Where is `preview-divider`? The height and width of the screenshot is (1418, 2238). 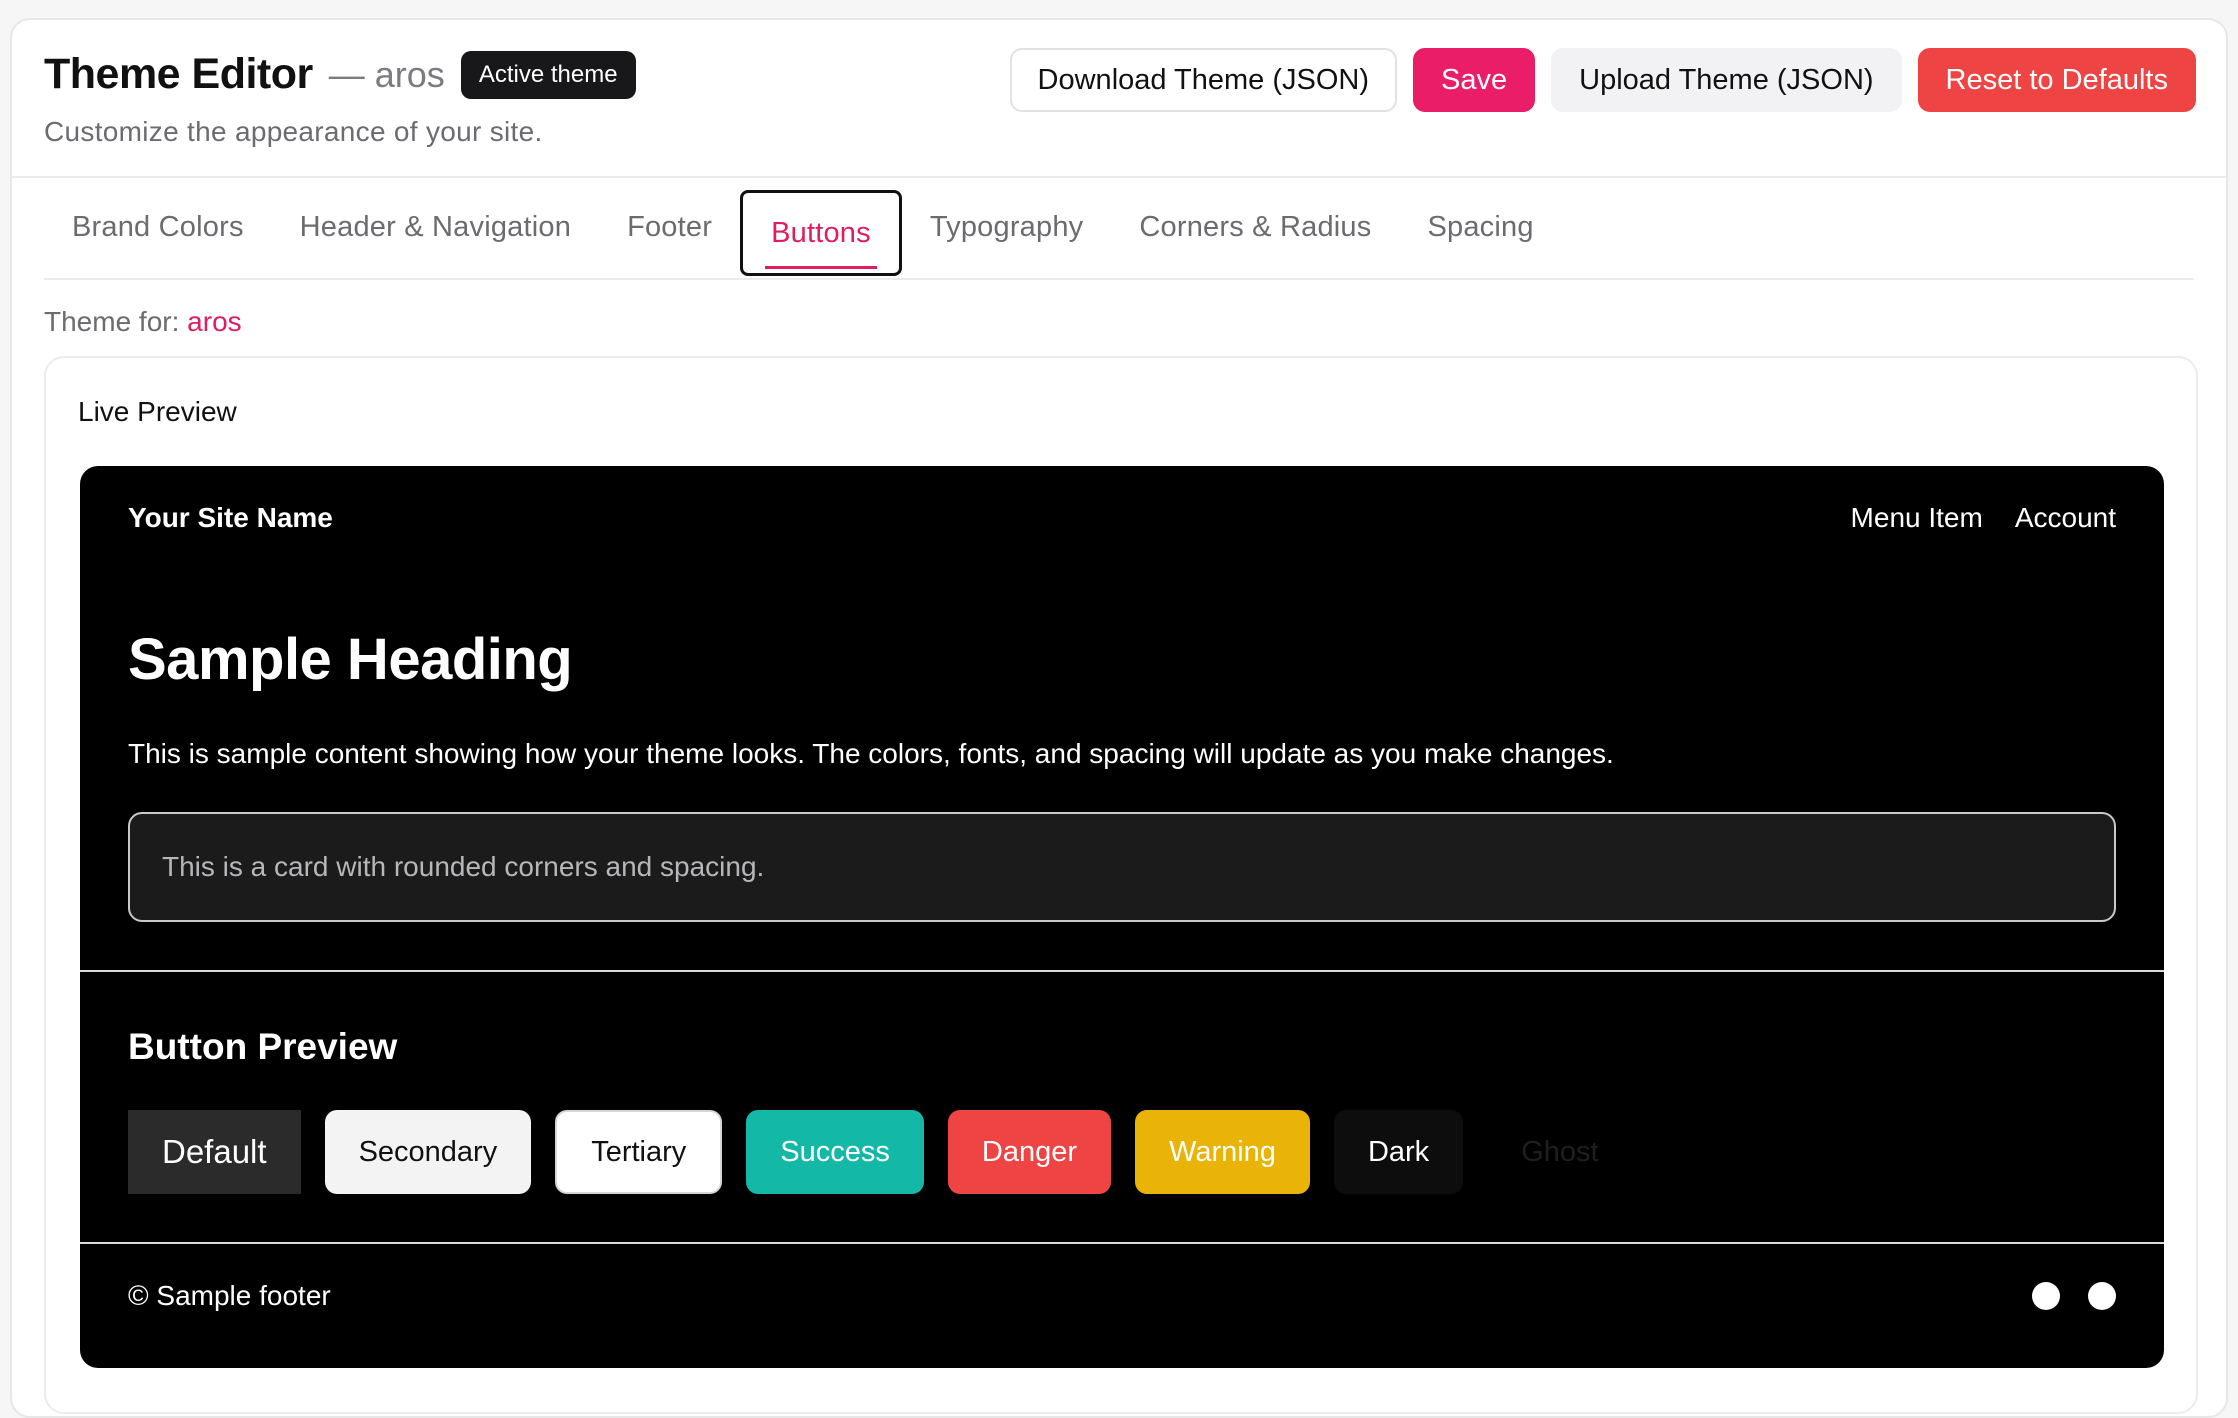
preview-divider is located at coordinates (1122, 971).